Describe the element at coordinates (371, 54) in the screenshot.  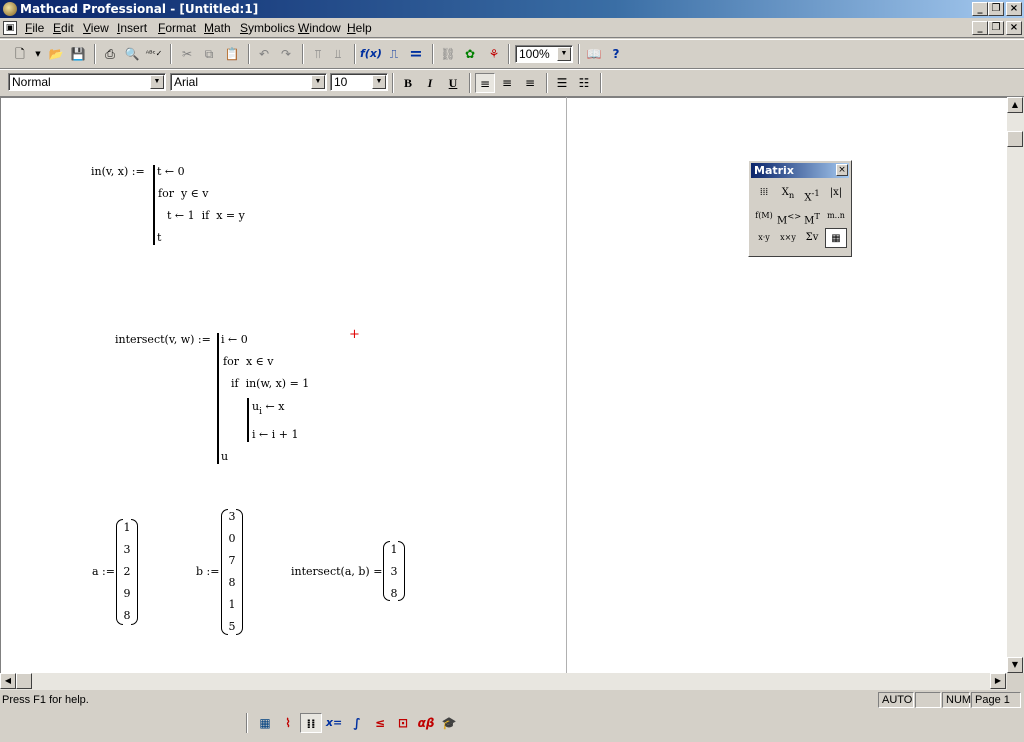
I see `insert-function-icon: f(x)` at that location.